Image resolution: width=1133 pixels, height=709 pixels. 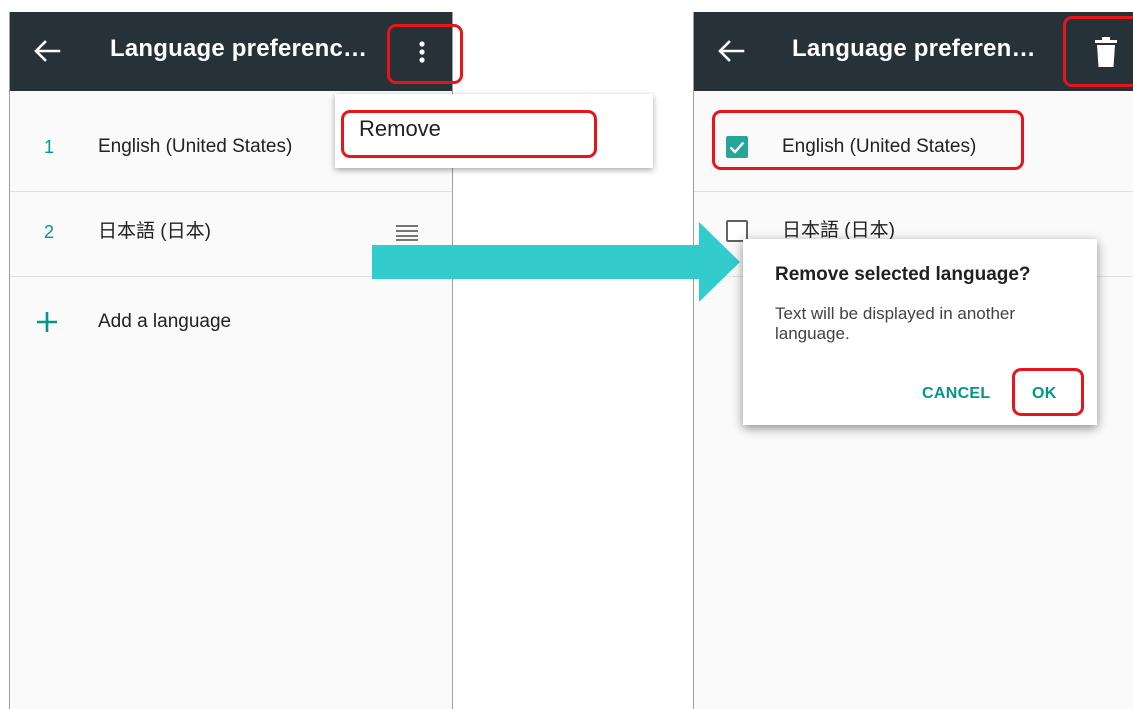 I want to click on language-order-number: 2, so click(x=49, y=232).